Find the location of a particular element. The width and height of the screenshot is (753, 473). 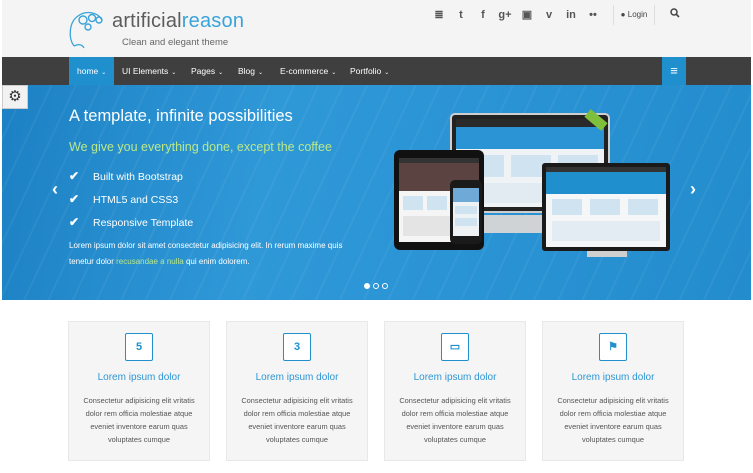

twitter-icon: t is located at coordinates (461, 15).